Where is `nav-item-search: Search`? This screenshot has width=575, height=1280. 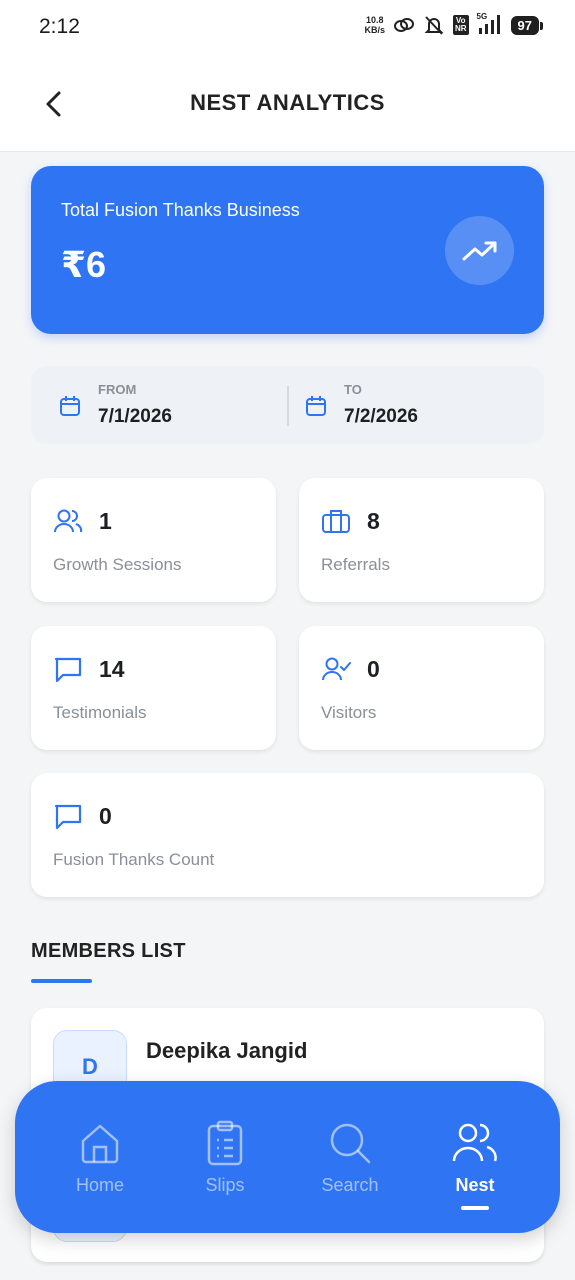
nav-item-search: Search is located at coordinates (350, 1157).